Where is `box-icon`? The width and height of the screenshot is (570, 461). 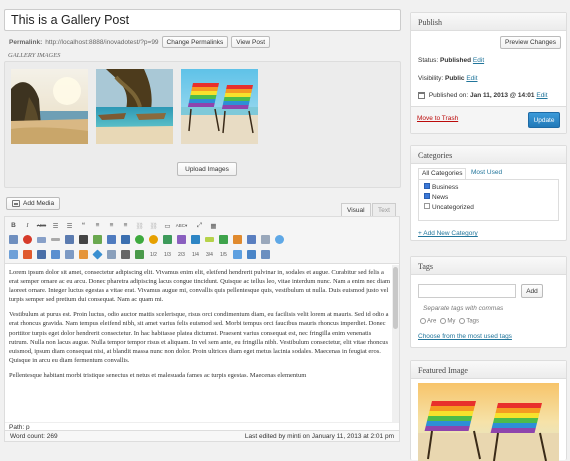 box-icon is located at coordinates (83, 254).